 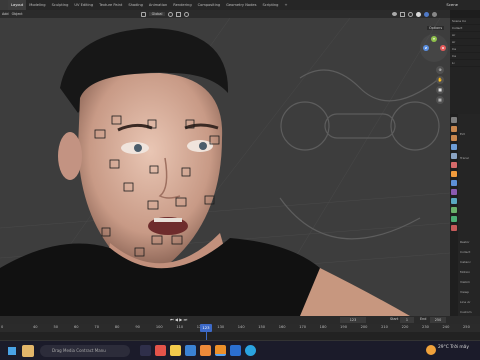 What do you see at coordinates (205, 328) in the screenshot?
I see `playhead-frame: 123` at bounding box center [205, 328].